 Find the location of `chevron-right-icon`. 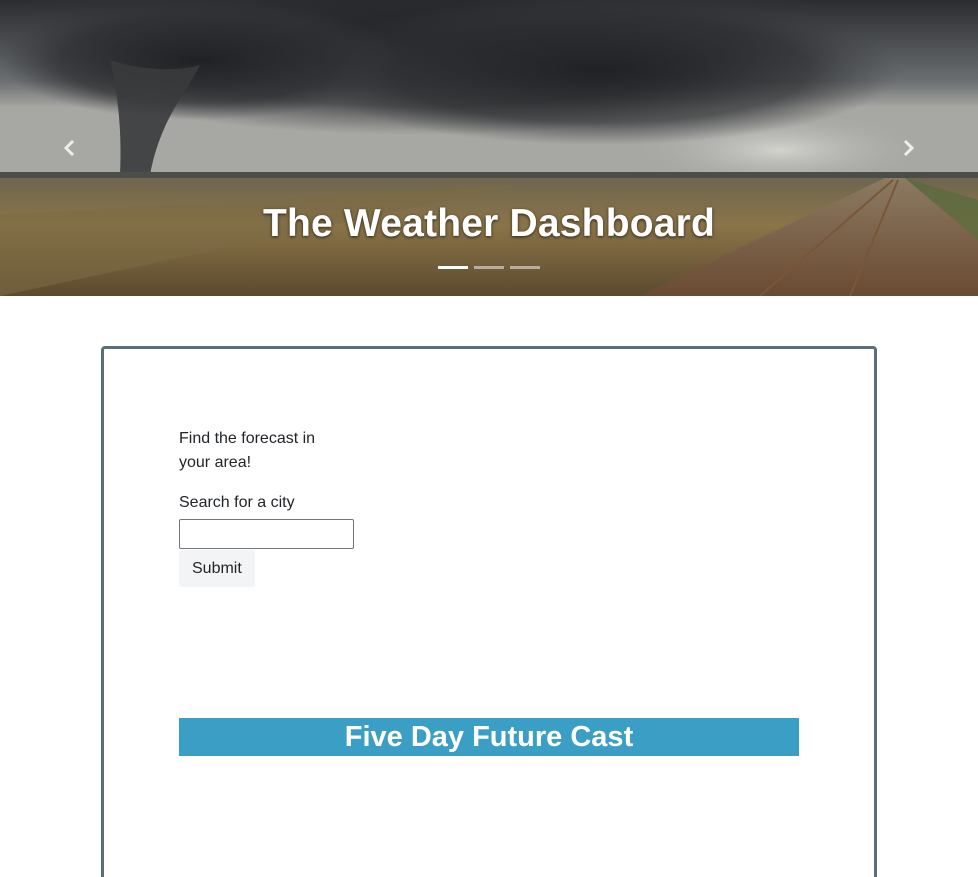

chevron-right-icon is located at coordinates (909, 148).